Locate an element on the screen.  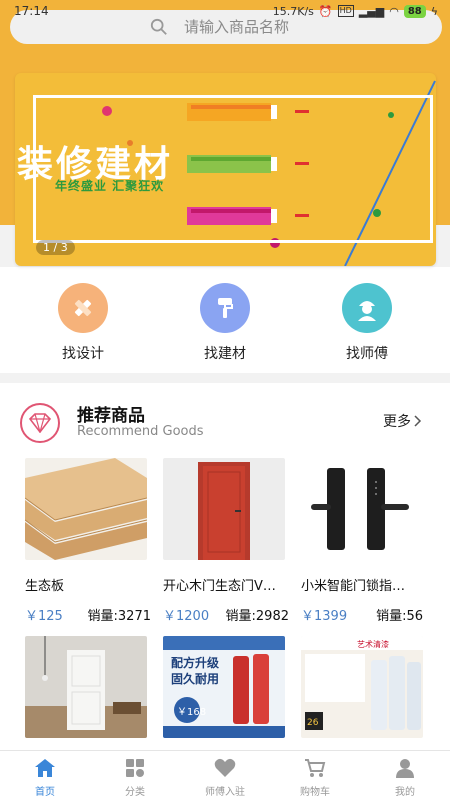
product-image-varnish: 艺术清漆 26 is located at coordinates (362, 687).